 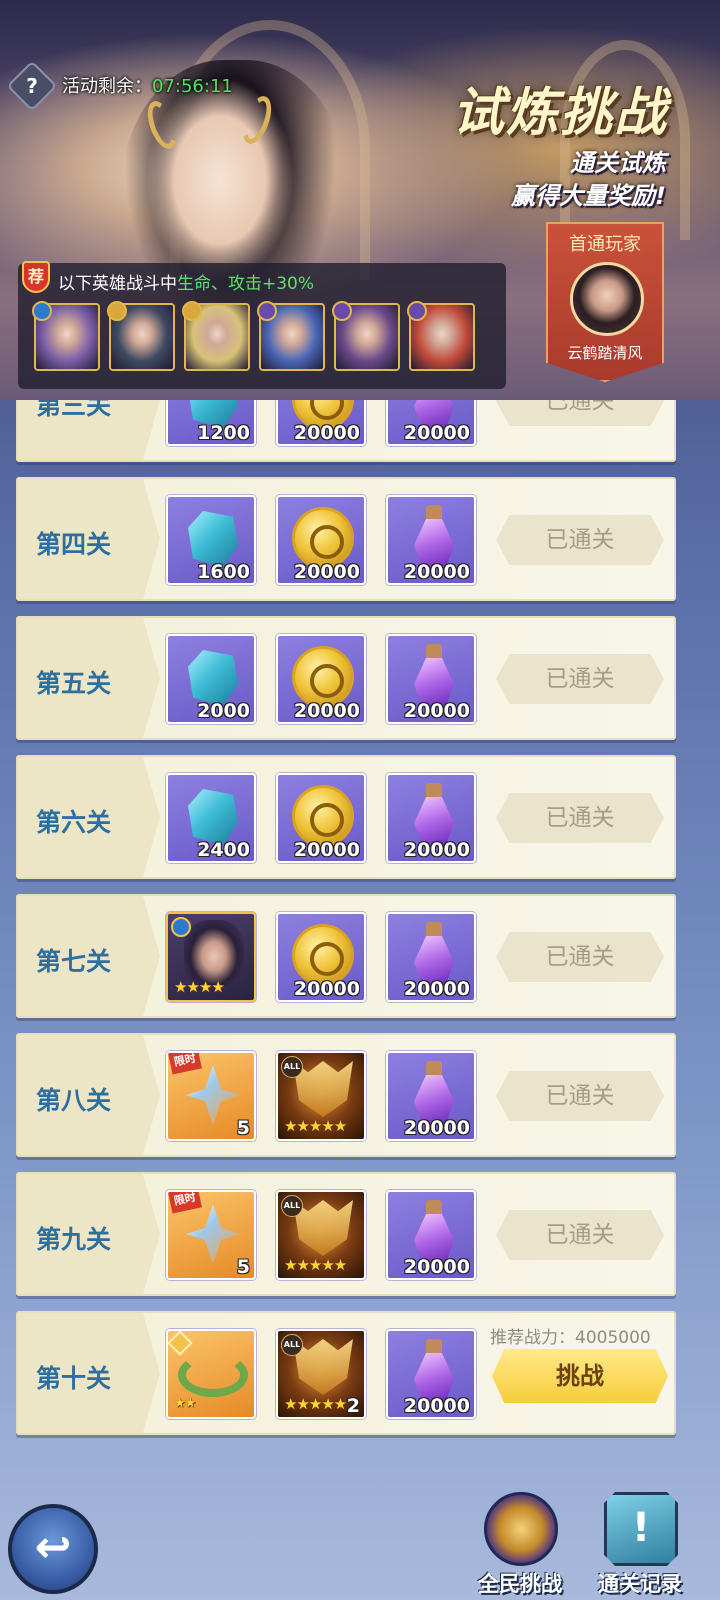 I want to click on wreath-icon, so click(x=213, y=1375).